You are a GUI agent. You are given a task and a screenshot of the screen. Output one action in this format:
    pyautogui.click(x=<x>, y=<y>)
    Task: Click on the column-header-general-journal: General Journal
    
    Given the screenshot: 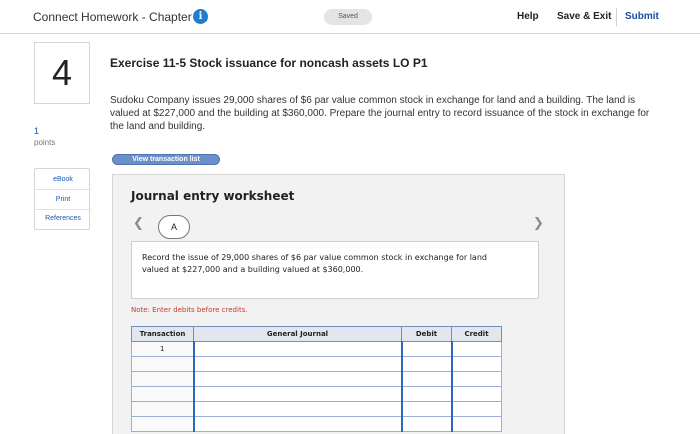 What is the action you would take?
    pyautogui.click(x=297, y=334)
    